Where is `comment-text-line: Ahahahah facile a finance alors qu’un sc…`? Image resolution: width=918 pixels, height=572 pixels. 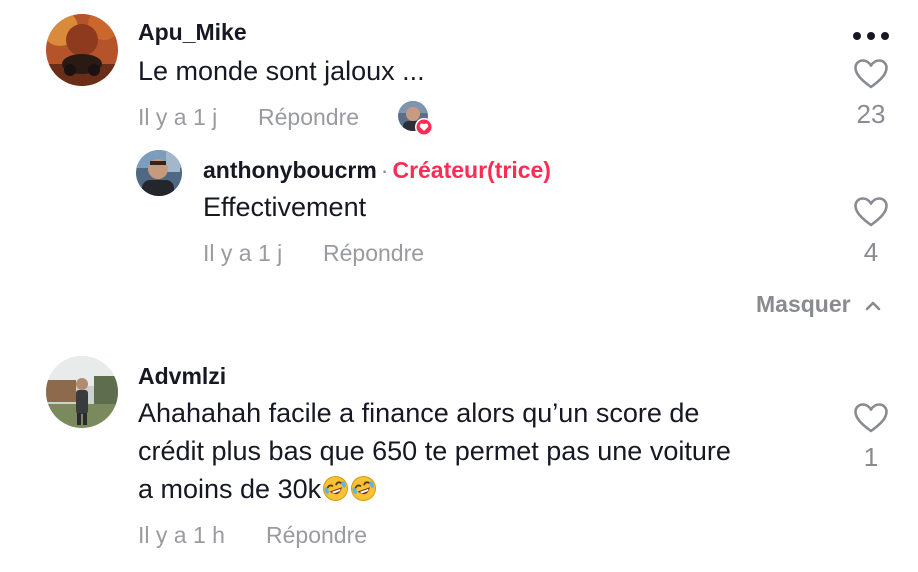 comment-text-line: Ahahahah facile a finance alors qu’un sc… is located at coordinates (419, 413).